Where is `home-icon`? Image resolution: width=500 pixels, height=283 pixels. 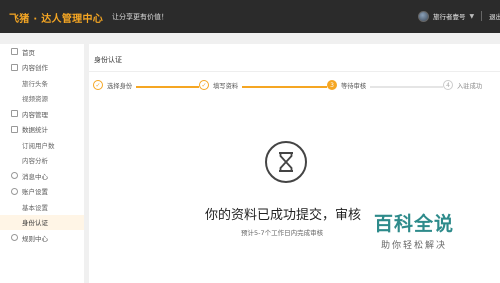 home-icon is located at coordinates (14, 52).